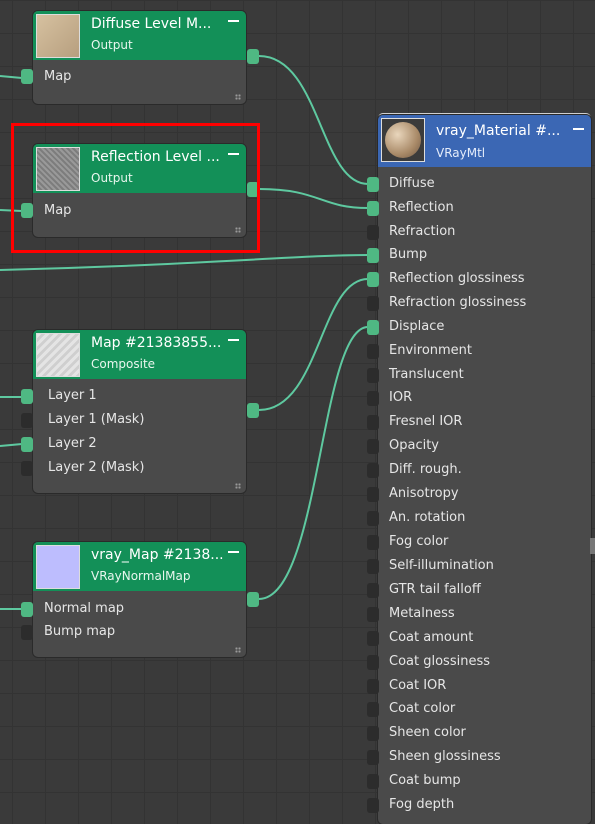  What do you see at coordinates (96, 467) in the screenshot?
I see `input-label-layer-2-mask: Layer 2 (Mask)` at bounding box center [96, 467].